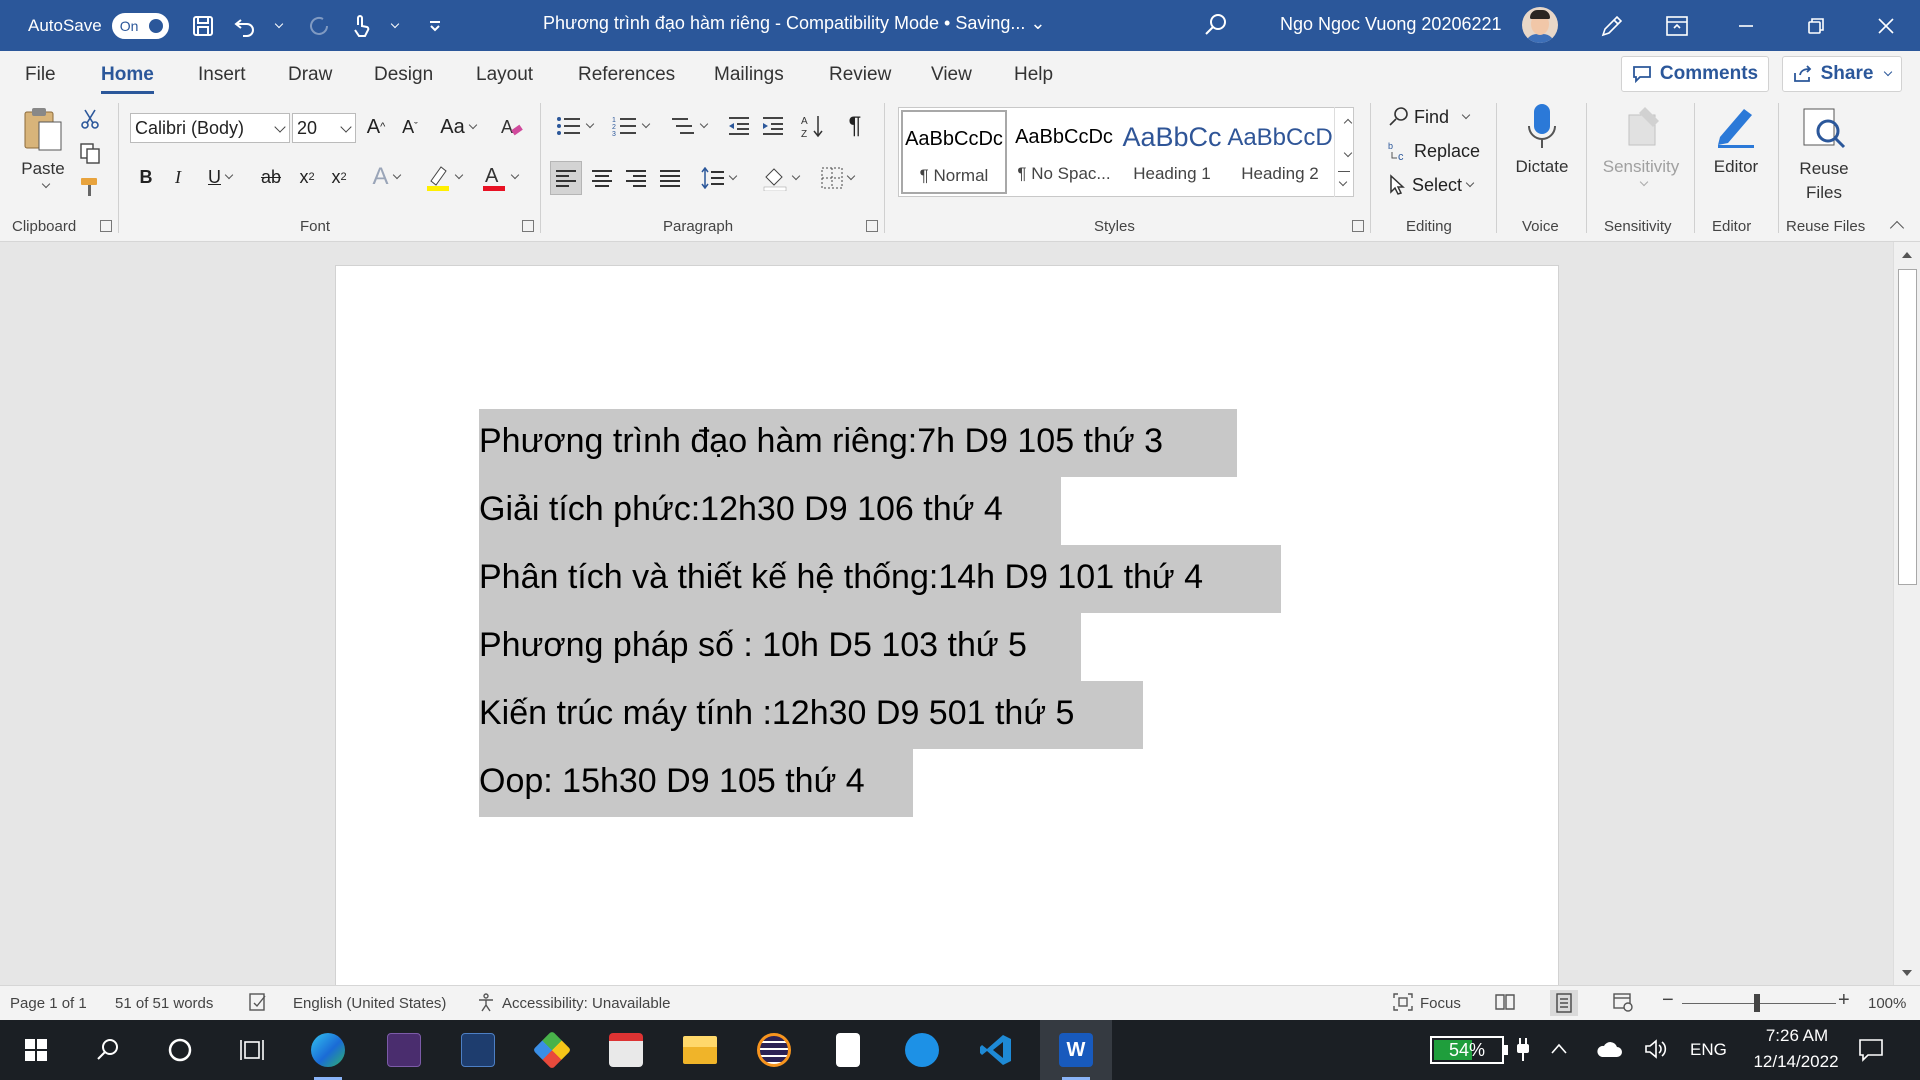 Image resolution: width=1920 pixels, height=1080 pixels. What do you see at coordinates (1897, 228) in the screenshot?
I see `collapse-ribbon-icon` at bounding box center [1897, 228].